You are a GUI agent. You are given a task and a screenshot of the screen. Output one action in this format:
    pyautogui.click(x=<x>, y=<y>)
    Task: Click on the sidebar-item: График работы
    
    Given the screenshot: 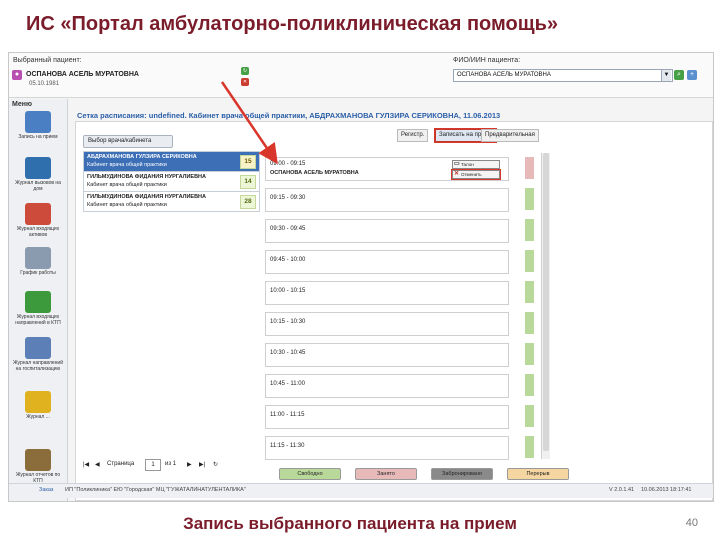 What is the action you would take?
    pyautogui.click(x=38, y=261)
    